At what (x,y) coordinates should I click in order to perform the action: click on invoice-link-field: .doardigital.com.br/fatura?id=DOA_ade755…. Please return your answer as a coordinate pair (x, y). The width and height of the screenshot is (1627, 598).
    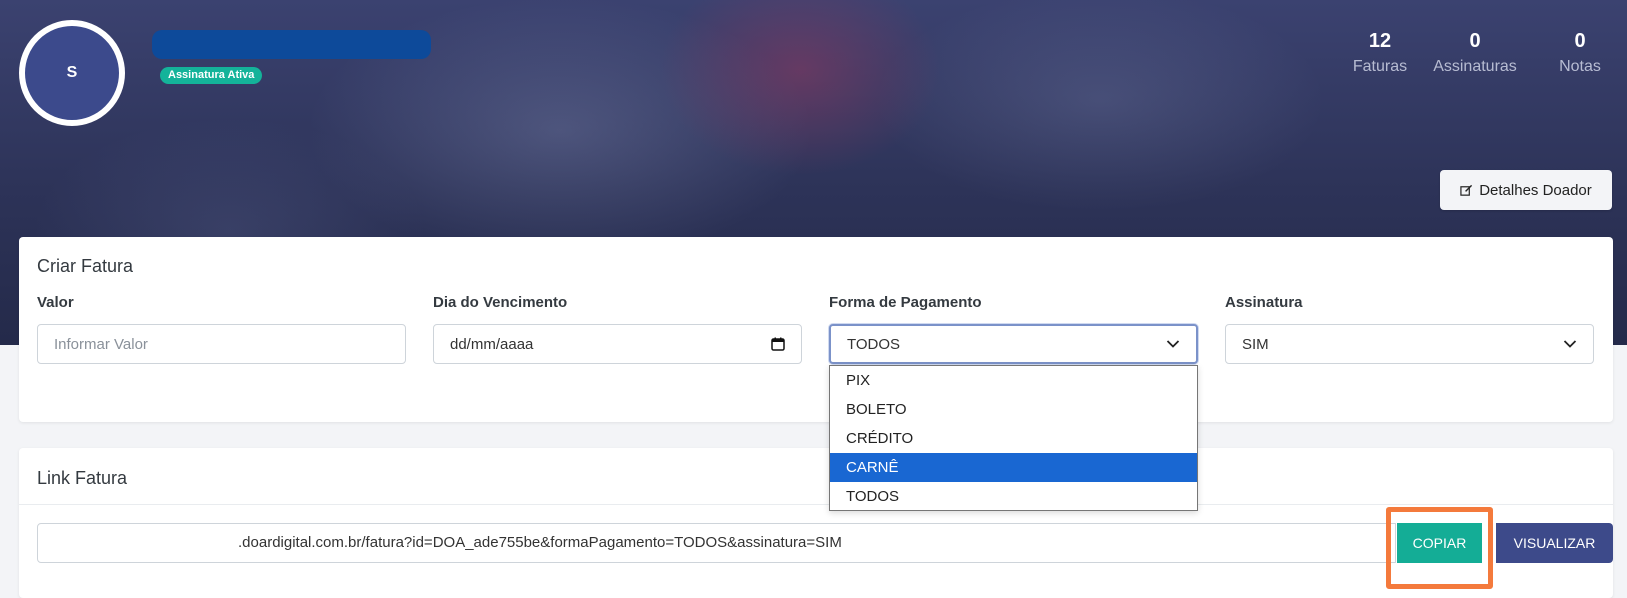
    Looking at the image, I should click on (716, 543).